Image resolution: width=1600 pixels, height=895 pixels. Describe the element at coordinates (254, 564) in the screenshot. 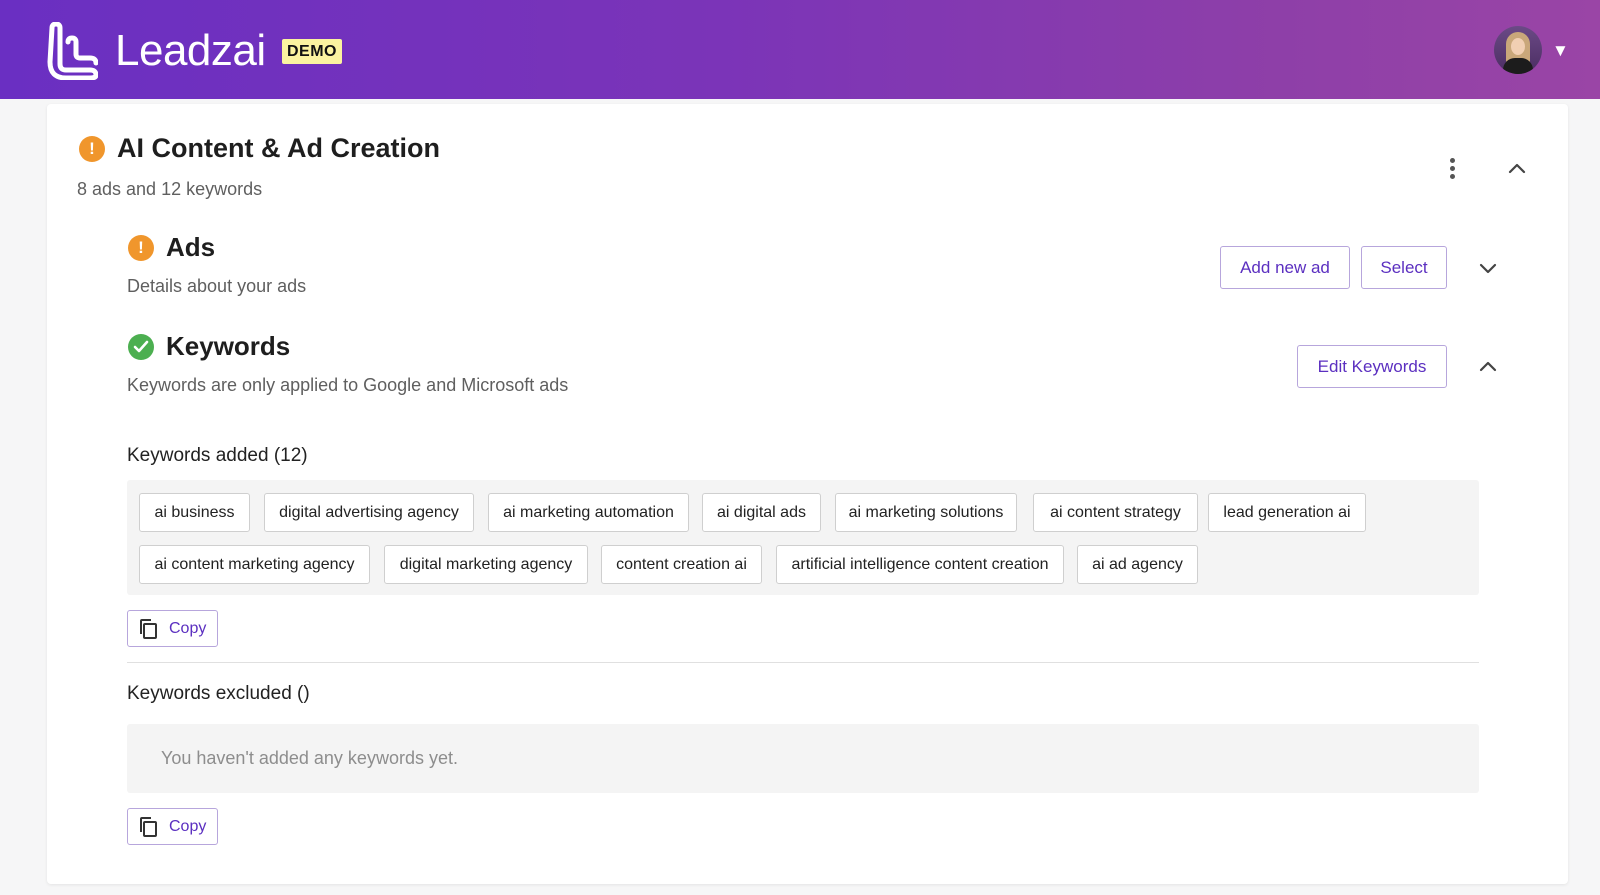

I see `keyword-chip: ai content marketing agency` at that location.